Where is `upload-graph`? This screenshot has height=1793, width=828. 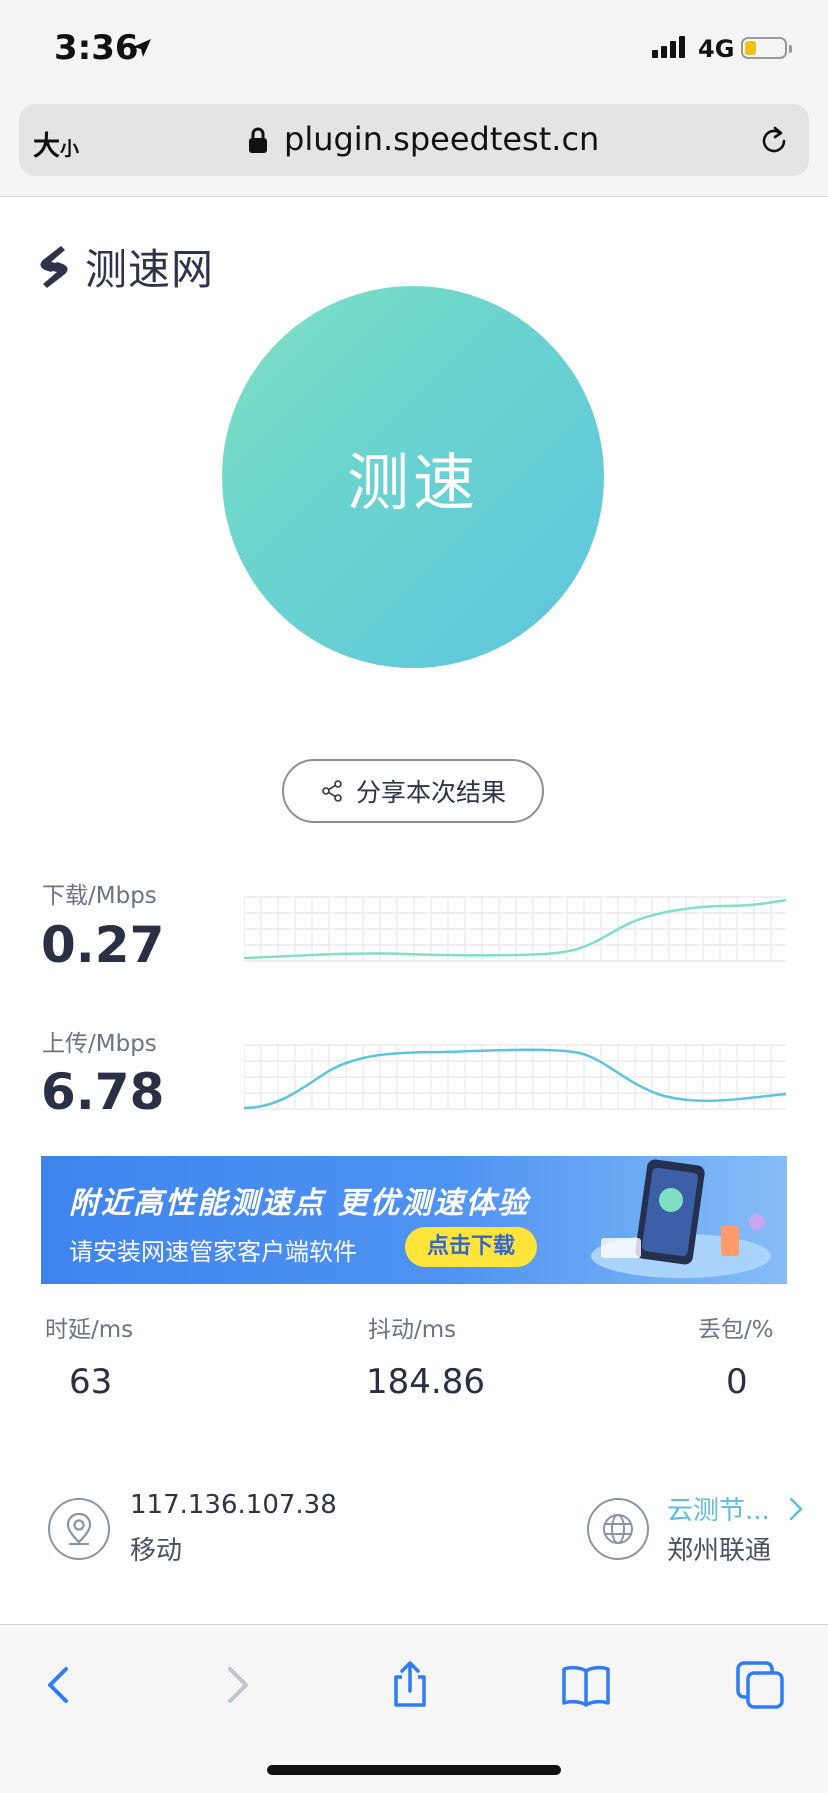 upload-graph is located at coordinates (515, 1077).